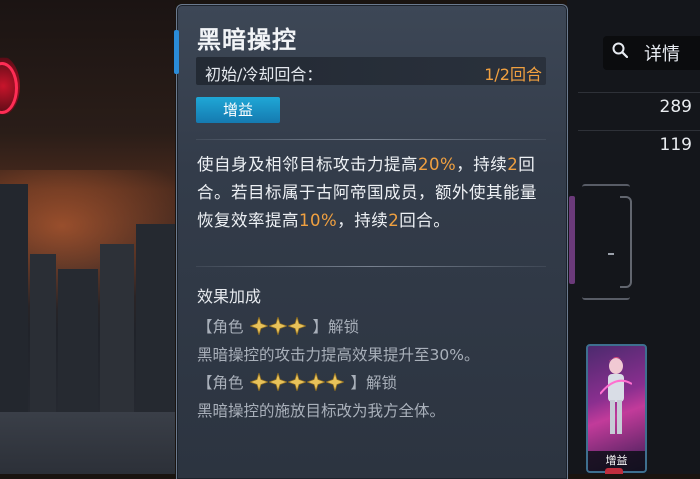 This screenshot has width=700, height=479. What do you see at coordinates (675, 145) in the screenshot?
I see `stat-value: 119` at bounding box center [675, 145].